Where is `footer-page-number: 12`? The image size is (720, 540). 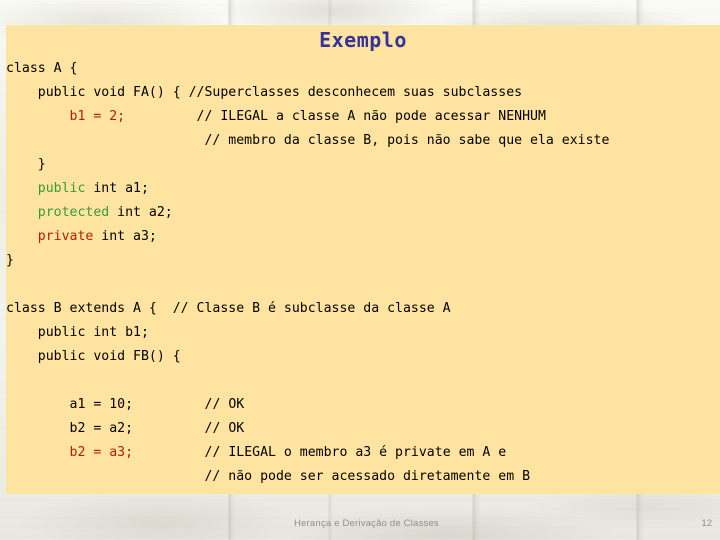 footer-page-number: 12 is located at coordinates (706, 523).